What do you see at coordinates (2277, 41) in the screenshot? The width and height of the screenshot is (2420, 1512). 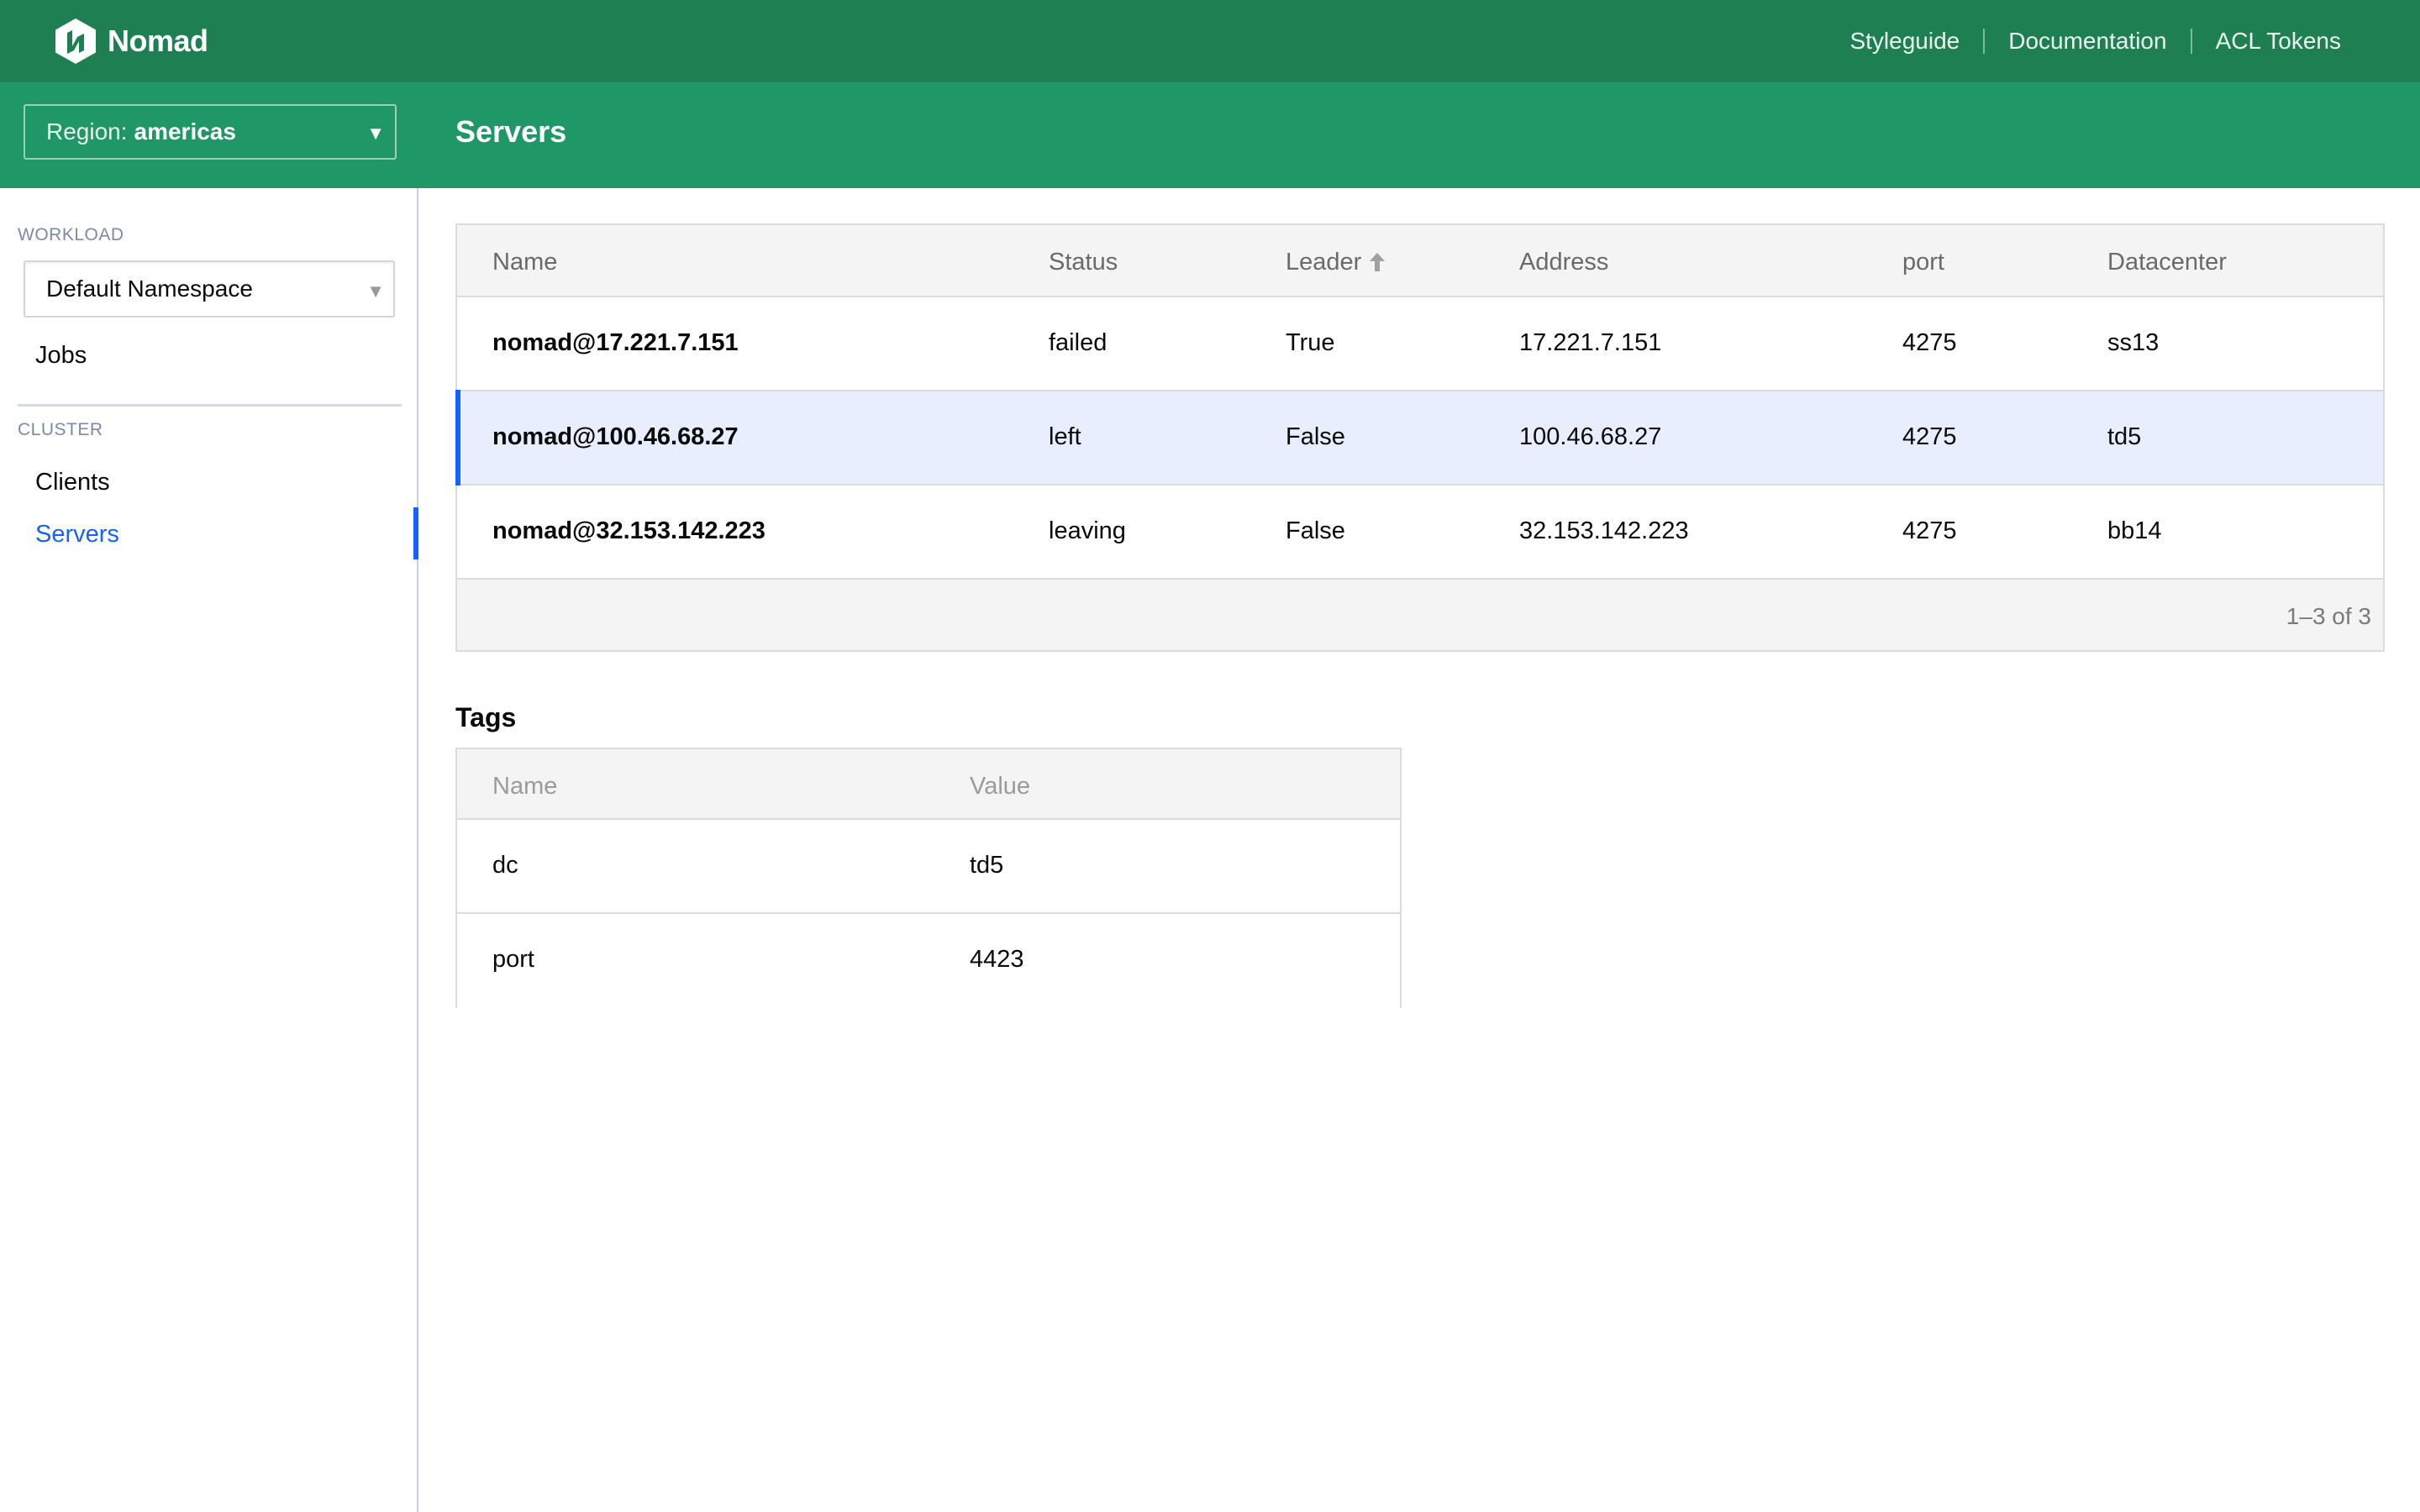 I see `nav-link-acl-tokens: ACL Tokens` at bounding box center [2277, 41].